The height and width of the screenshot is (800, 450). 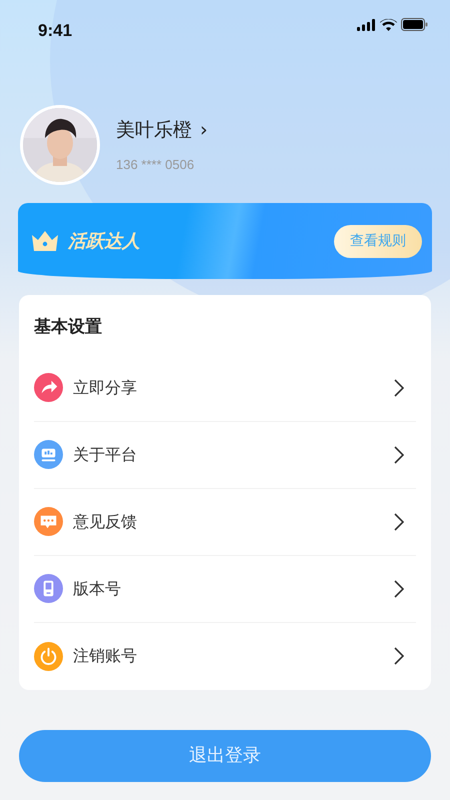 I want to click on crown-icon, so click(x=45, y=241).